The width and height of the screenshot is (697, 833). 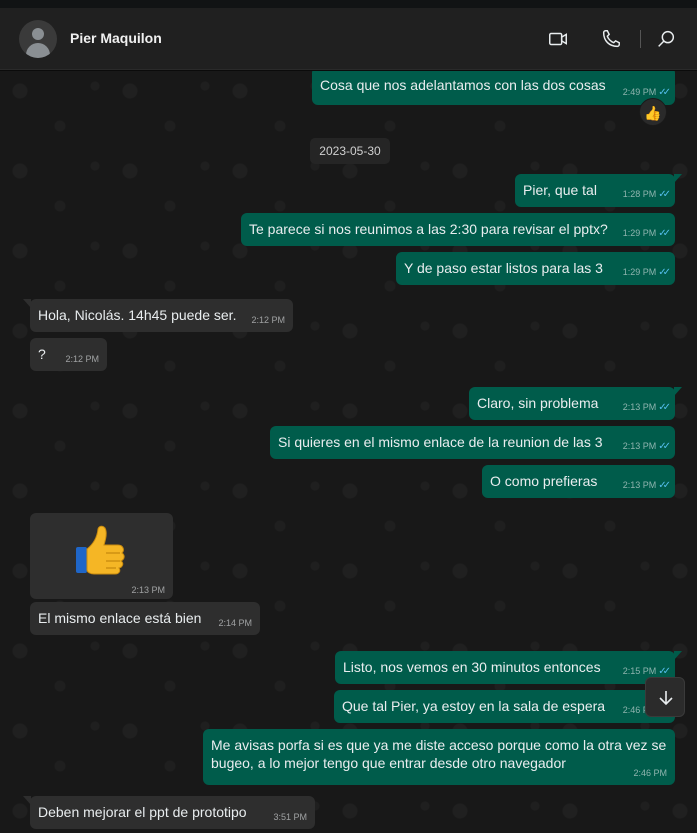 I want to click on message-text: Pier, que tal, so click(x=560, y=190).